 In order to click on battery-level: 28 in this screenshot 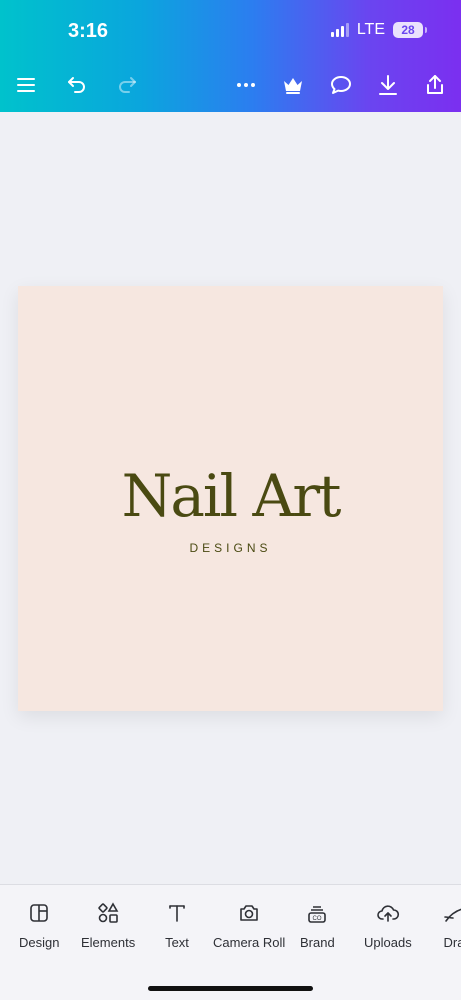, I will do `click(408, 30)`.